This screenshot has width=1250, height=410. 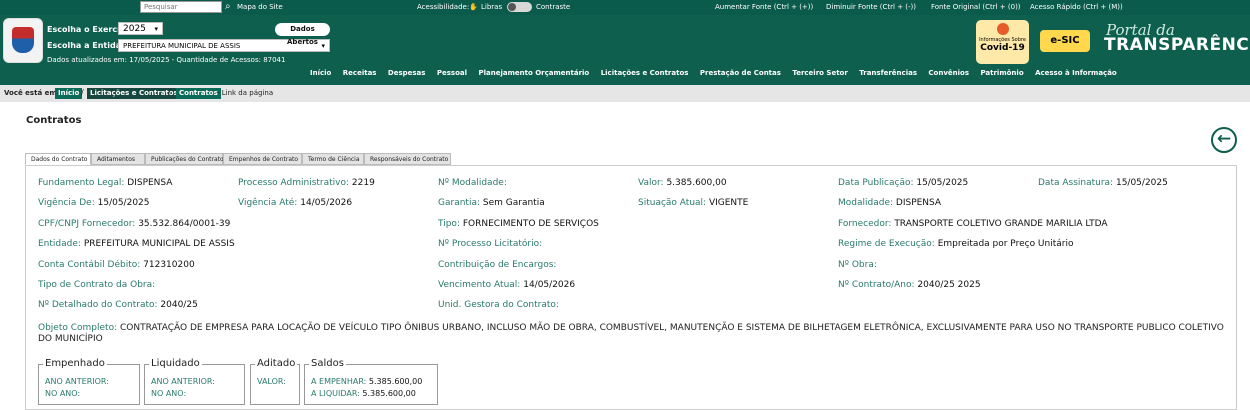 What do you see at coordinates (1002, 29) in the screenshot?
I see `virus-icon` at bounding box center [1002, 29].